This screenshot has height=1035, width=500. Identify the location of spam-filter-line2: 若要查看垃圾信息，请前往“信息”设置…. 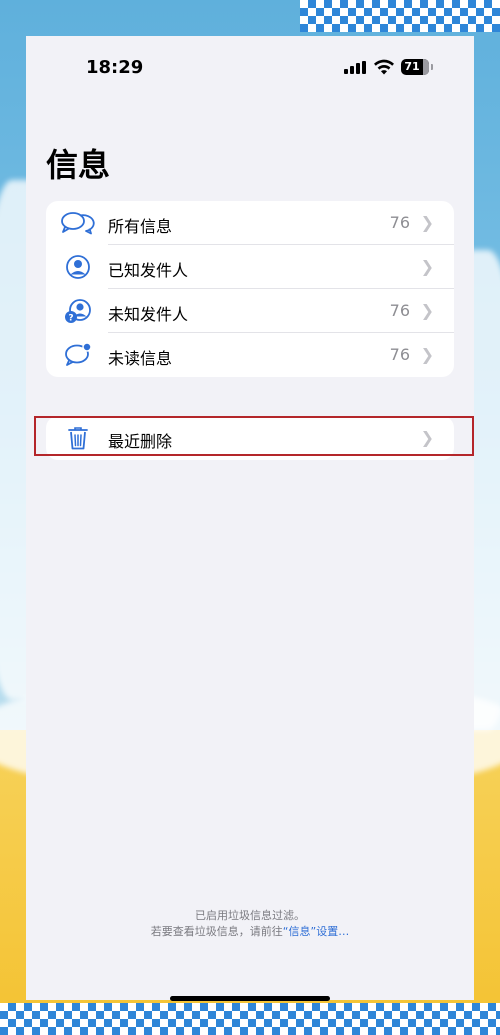
(250, 932).